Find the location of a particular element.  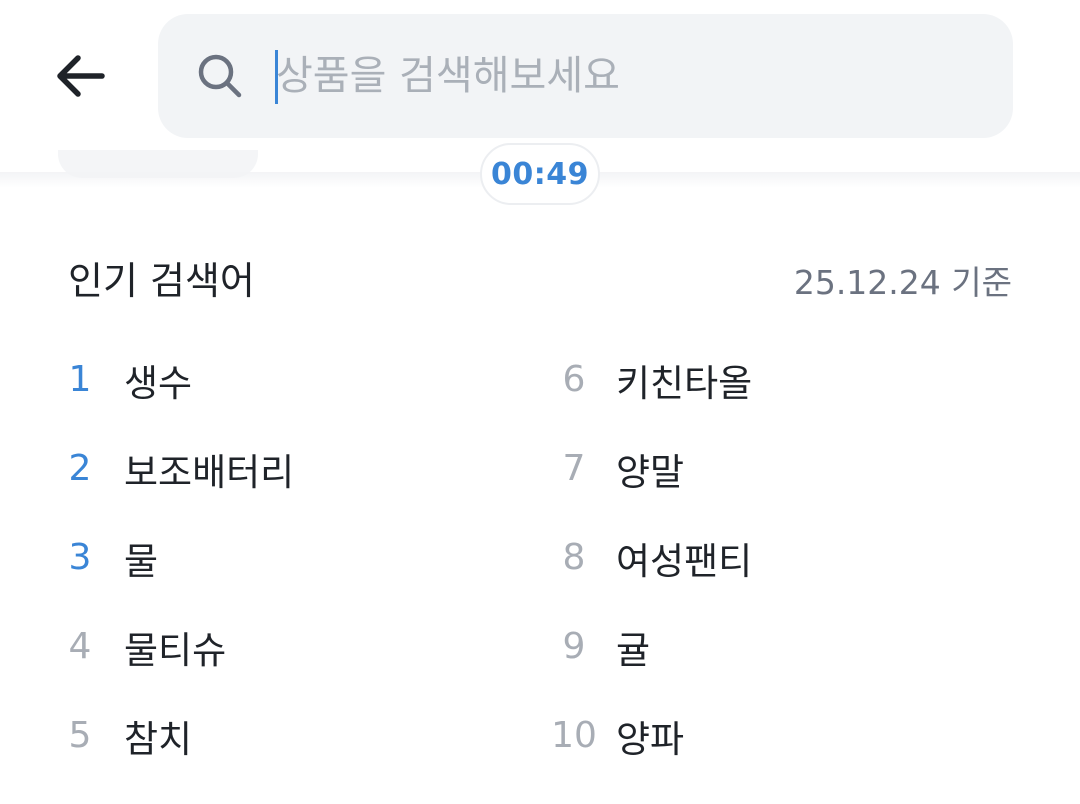

rank-keyword: 생수 is located at coordinates (158, 383).